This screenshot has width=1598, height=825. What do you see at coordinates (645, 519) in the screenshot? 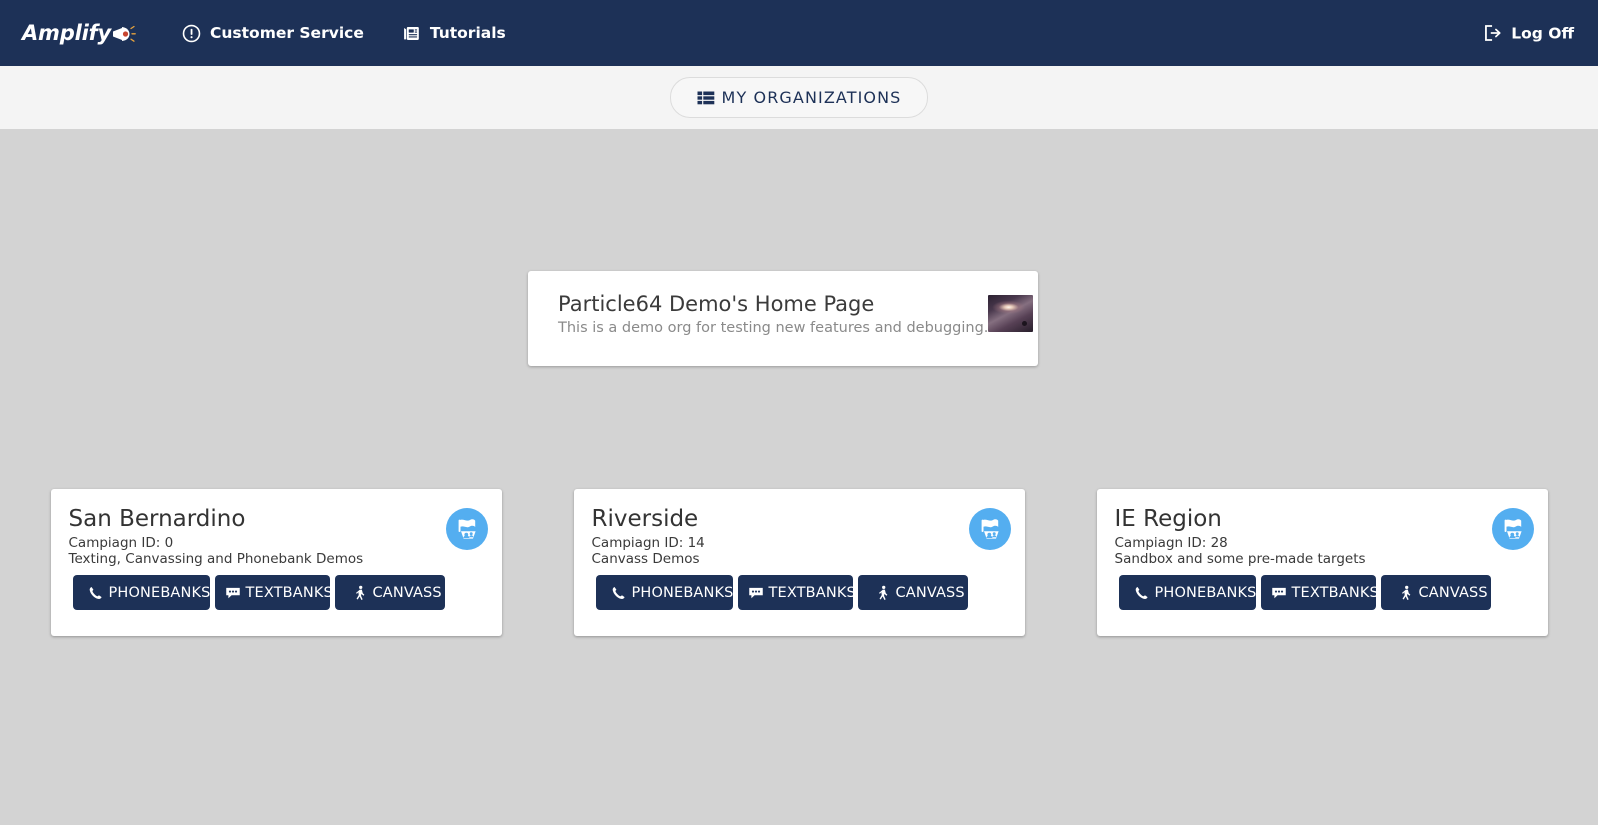
I see `campaign-name: Riverside` at bounding box center [645, 519].